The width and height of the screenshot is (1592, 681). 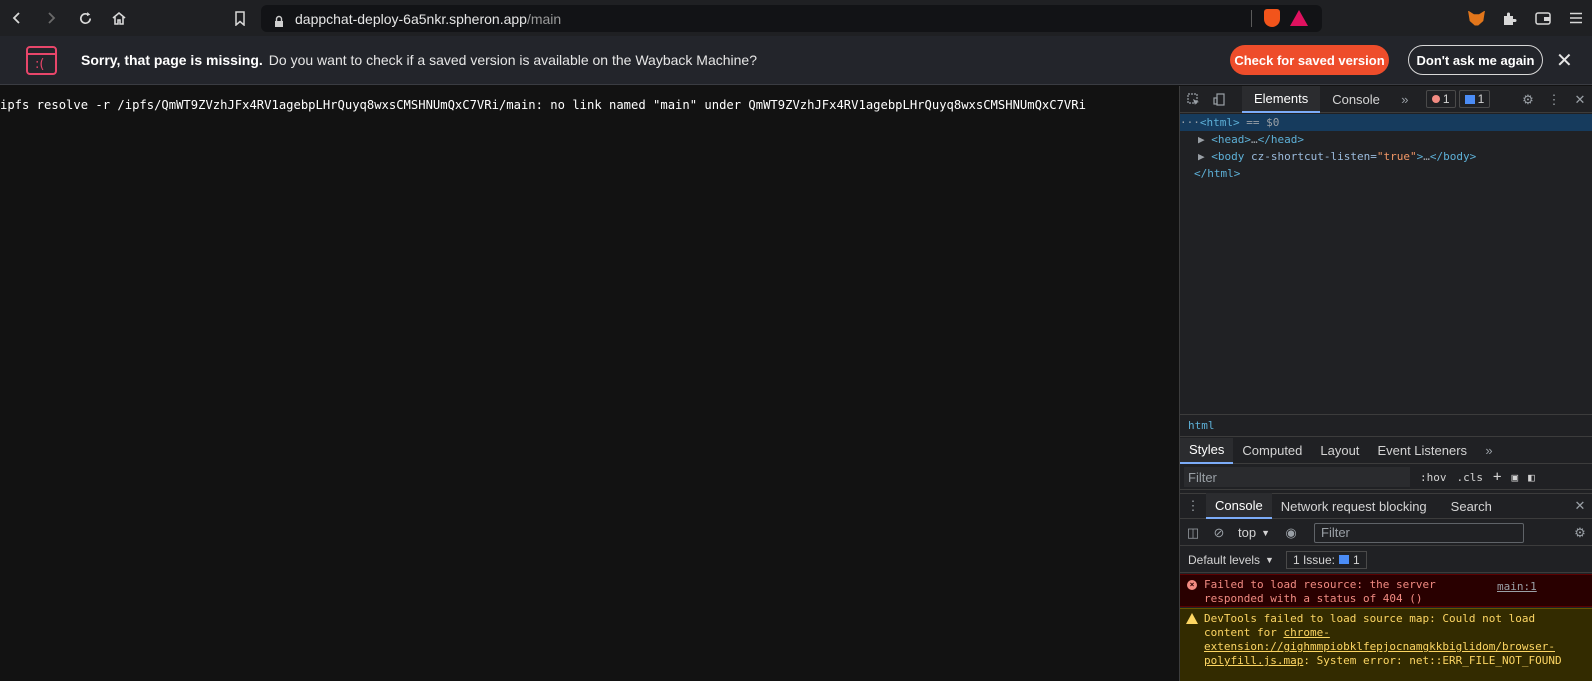 What do you see at coordinates (1207, 450) in the screenshot?
I see `tab-styles: Styles` at bounding box center [1207, 450].